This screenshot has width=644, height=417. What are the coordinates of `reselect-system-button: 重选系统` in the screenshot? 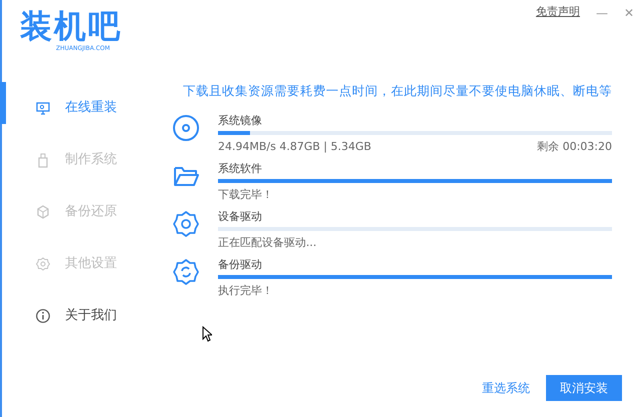 It's located at (506, 388).